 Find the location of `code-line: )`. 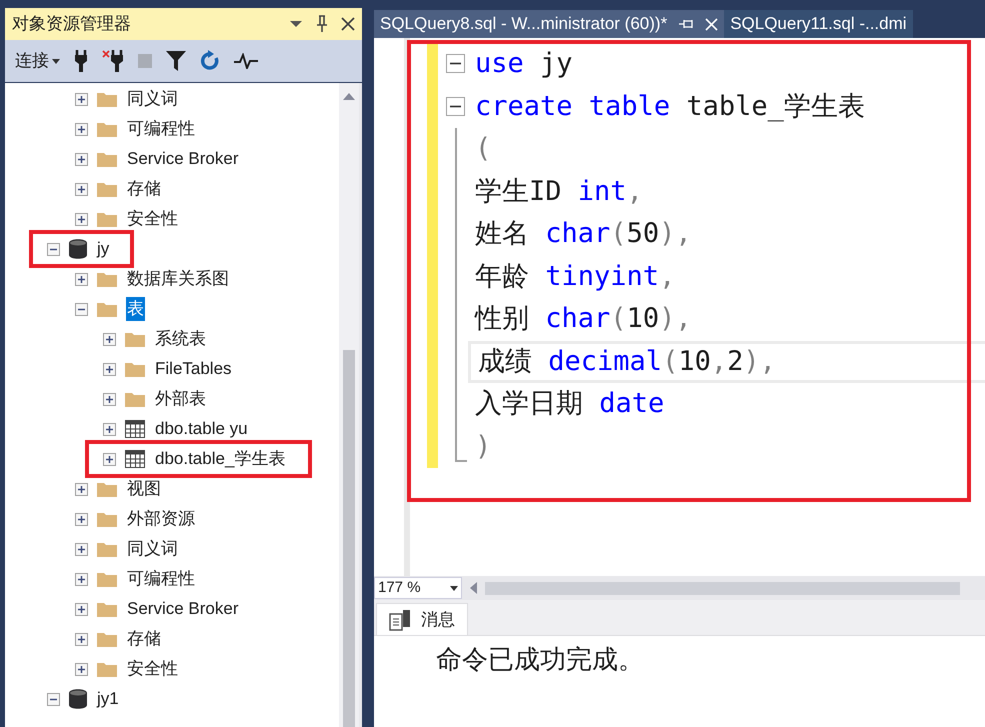

code-line: ) is located at coordinates (483, 447).